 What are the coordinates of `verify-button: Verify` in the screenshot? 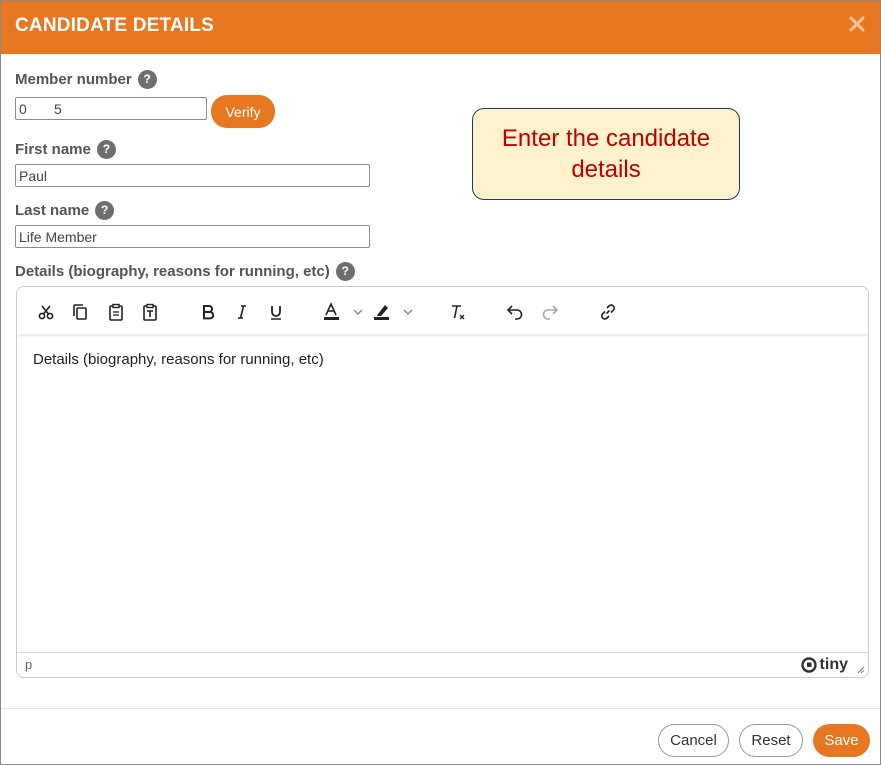 It's located at (243, 111).